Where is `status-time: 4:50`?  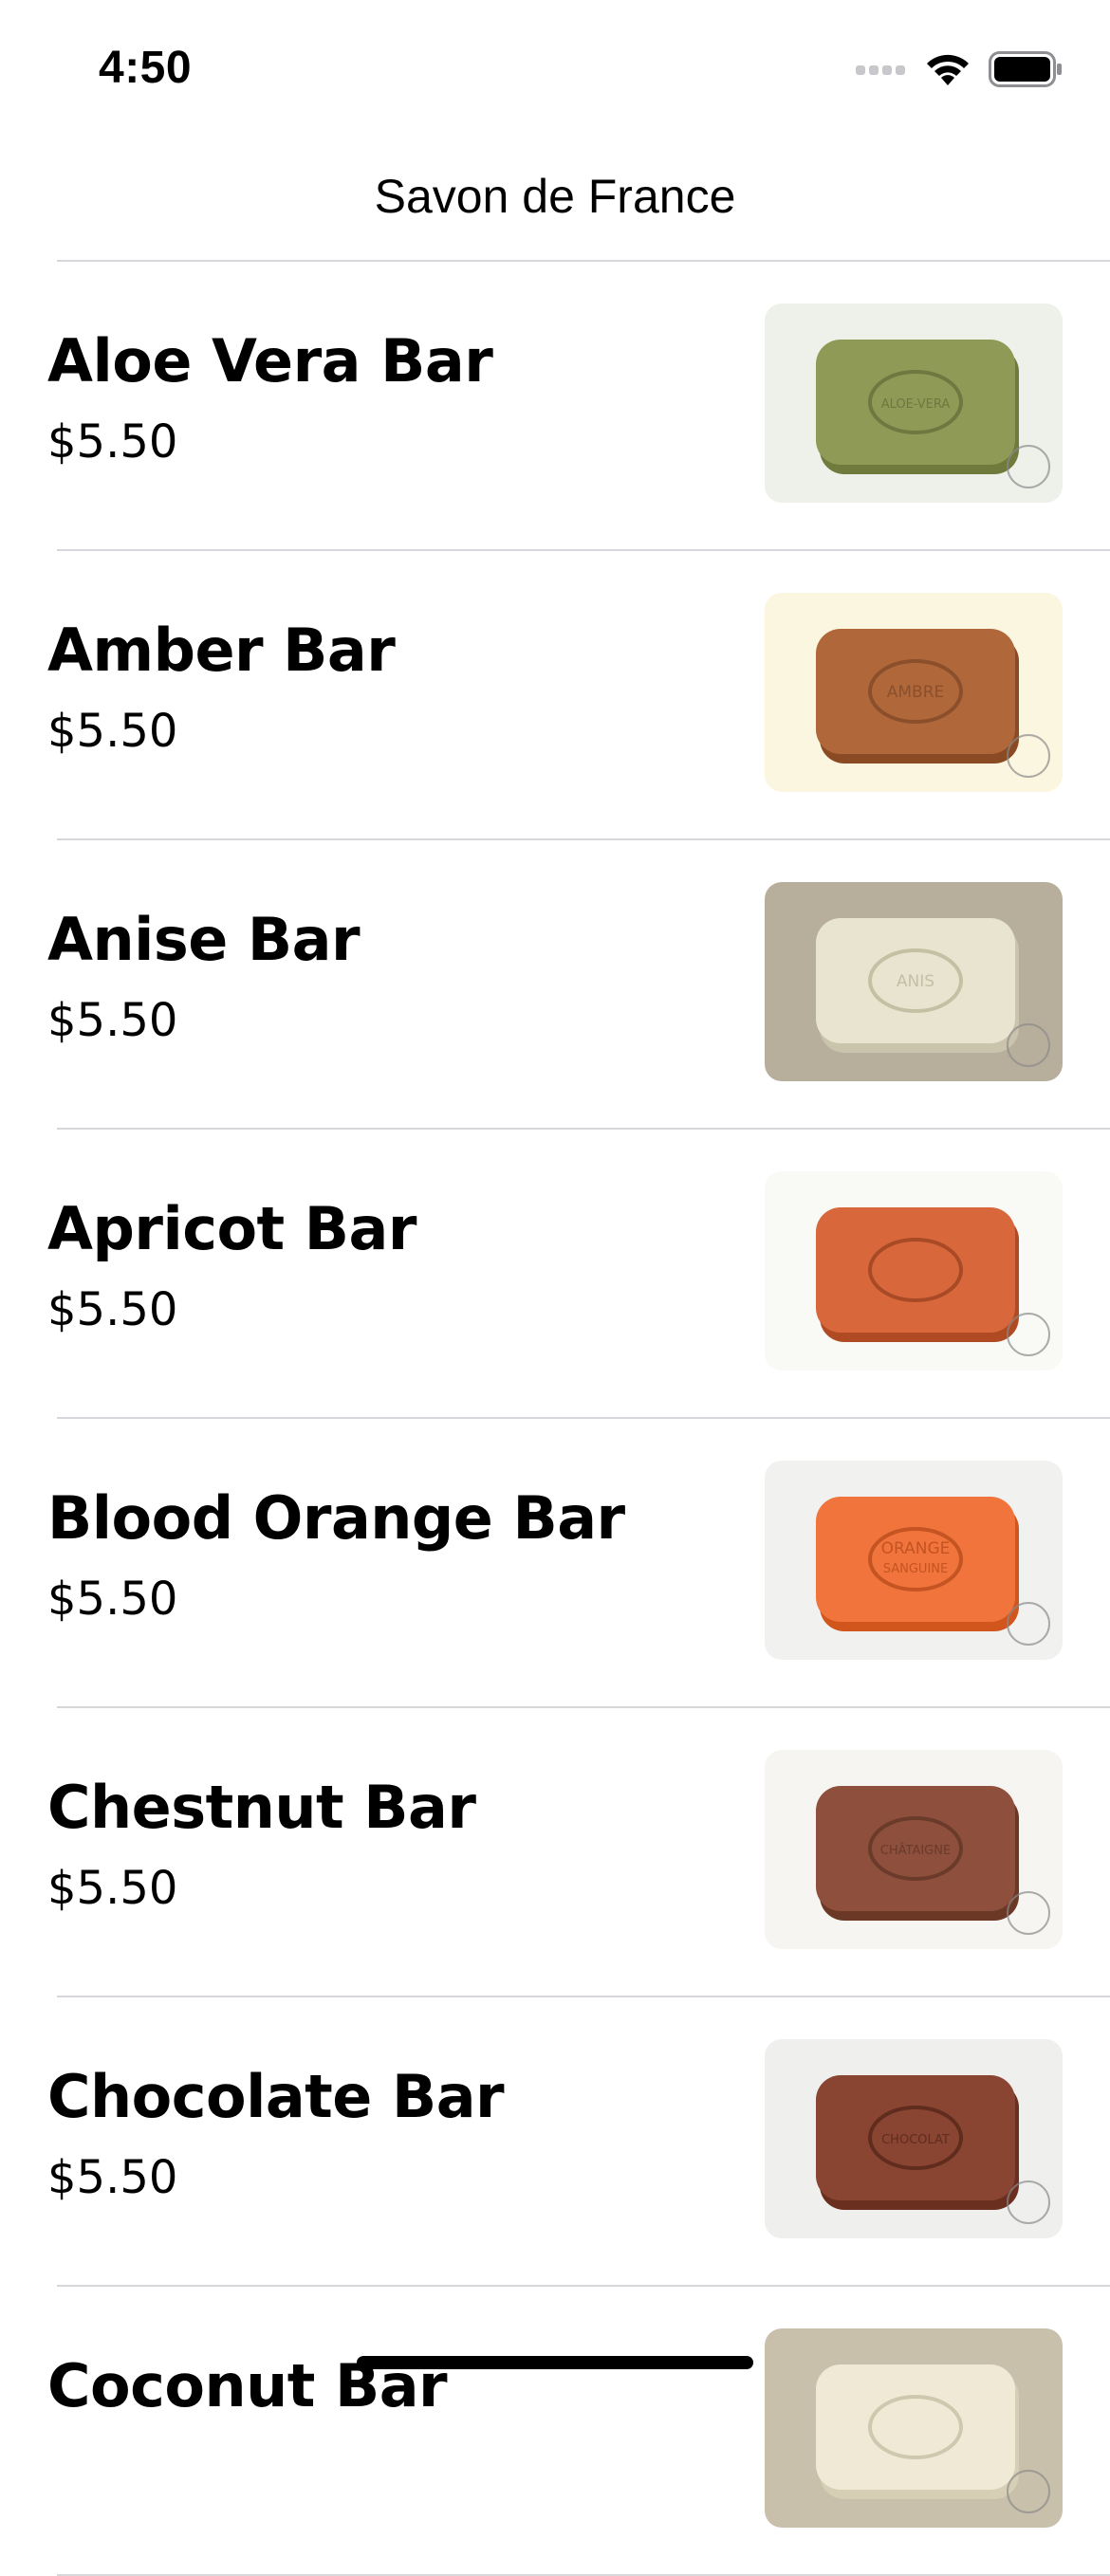
status-time: 4:50 is located at coordinates (146, 68).